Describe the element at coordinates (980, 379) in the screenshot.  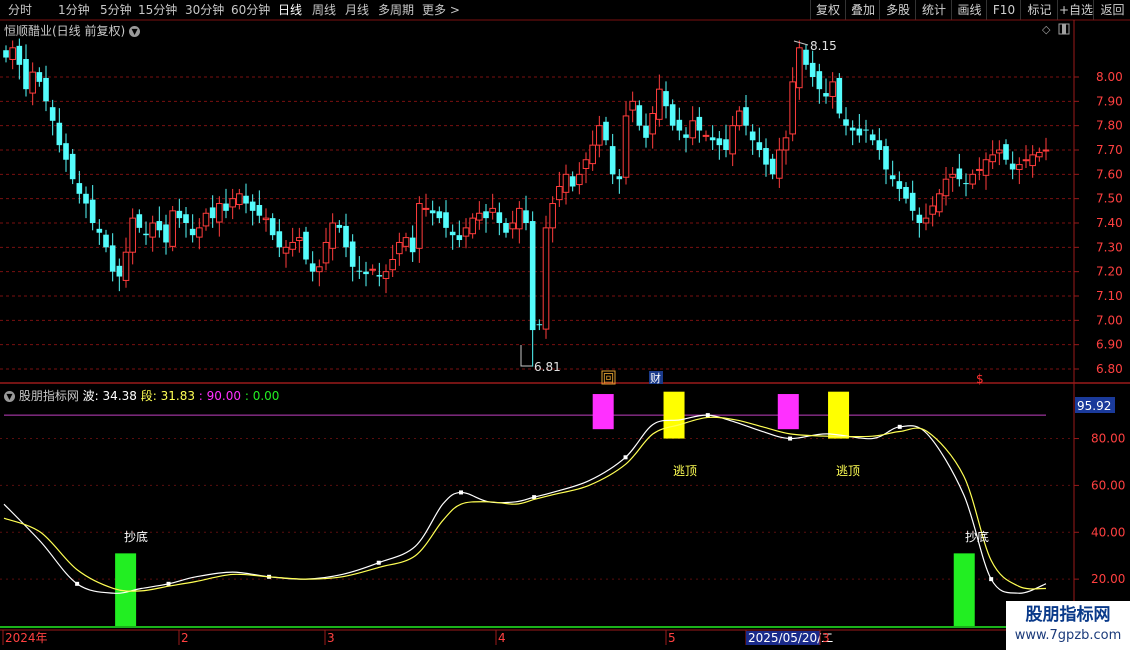
I see `dollar-marker: $` at that location.